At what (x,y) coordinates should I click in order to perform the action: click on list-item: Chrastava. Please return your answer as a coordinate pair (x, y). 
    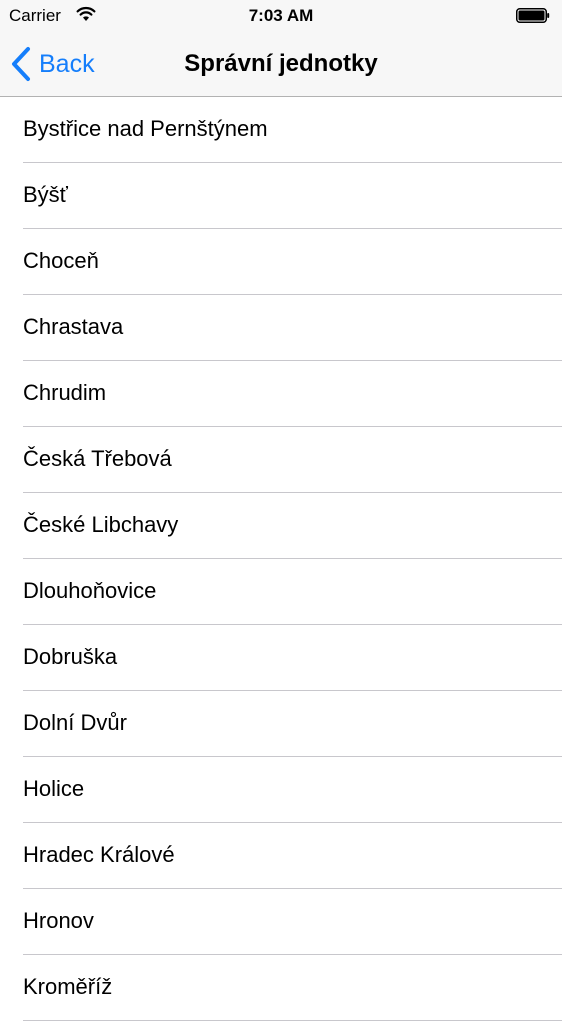
    Looking at the image, I should click on (281, 328).